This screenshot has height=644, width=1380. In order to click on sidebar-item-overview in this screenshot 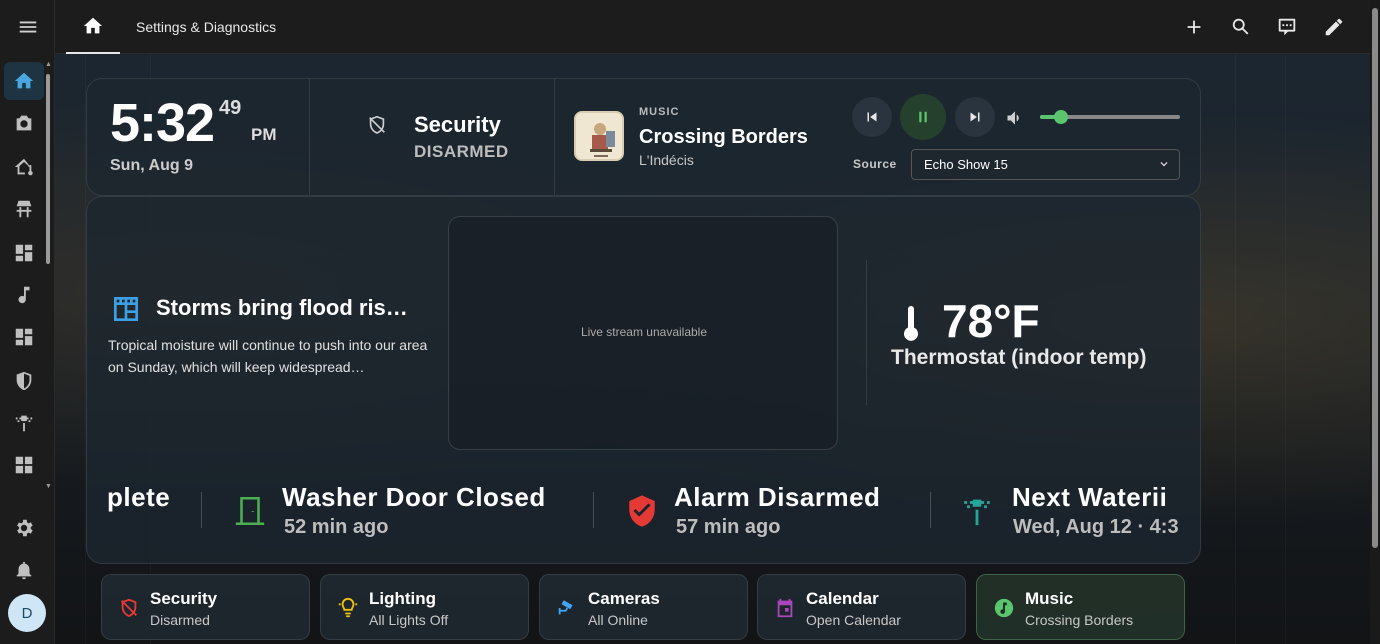, I will do `click(24, 337)`.